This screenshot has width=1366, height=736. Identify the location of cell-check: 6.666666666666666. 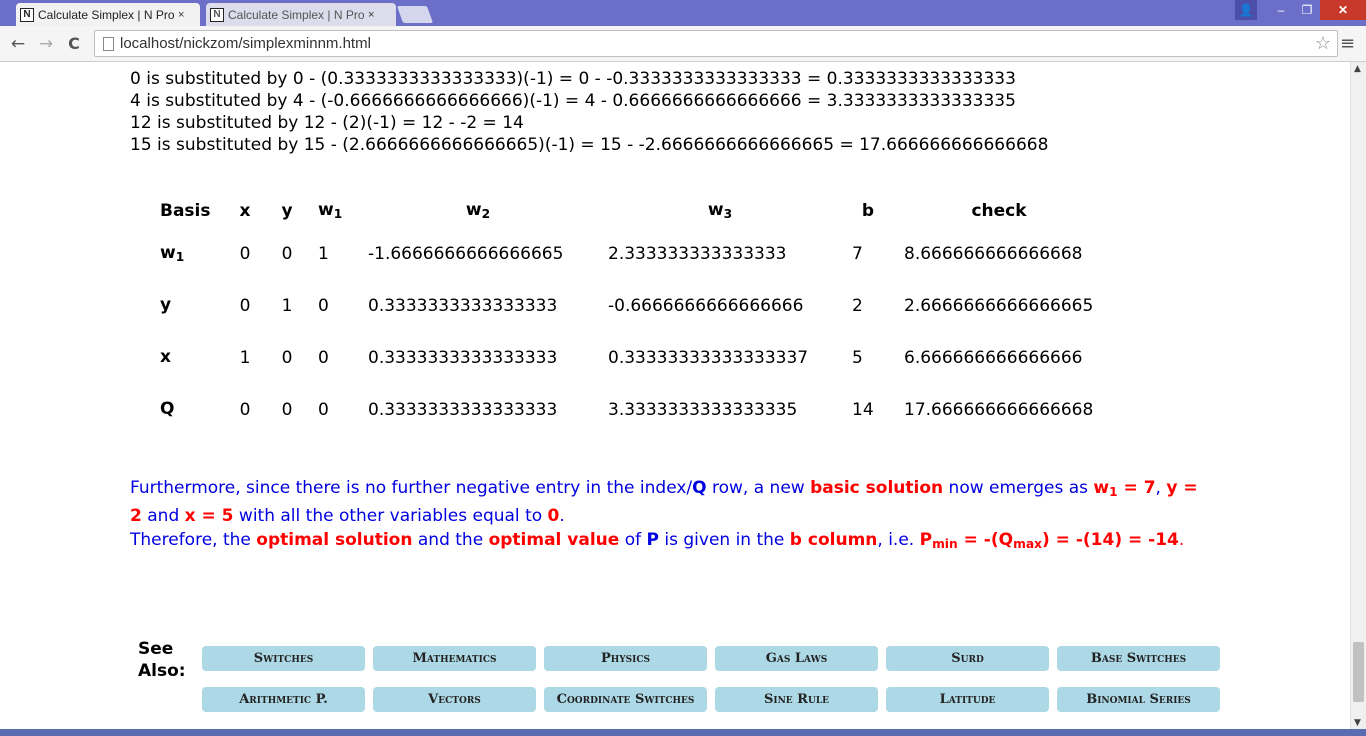
(993, 358).